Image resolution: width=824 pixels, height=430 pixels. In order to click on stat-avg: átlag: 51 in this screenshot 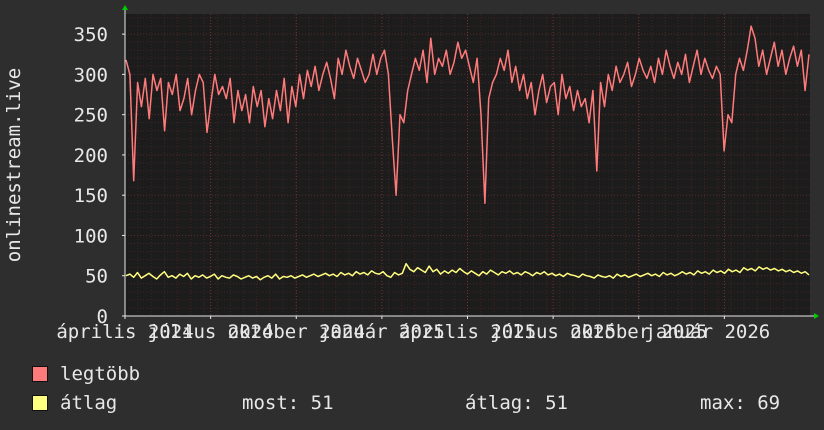, I will do `click(516, 403)`.